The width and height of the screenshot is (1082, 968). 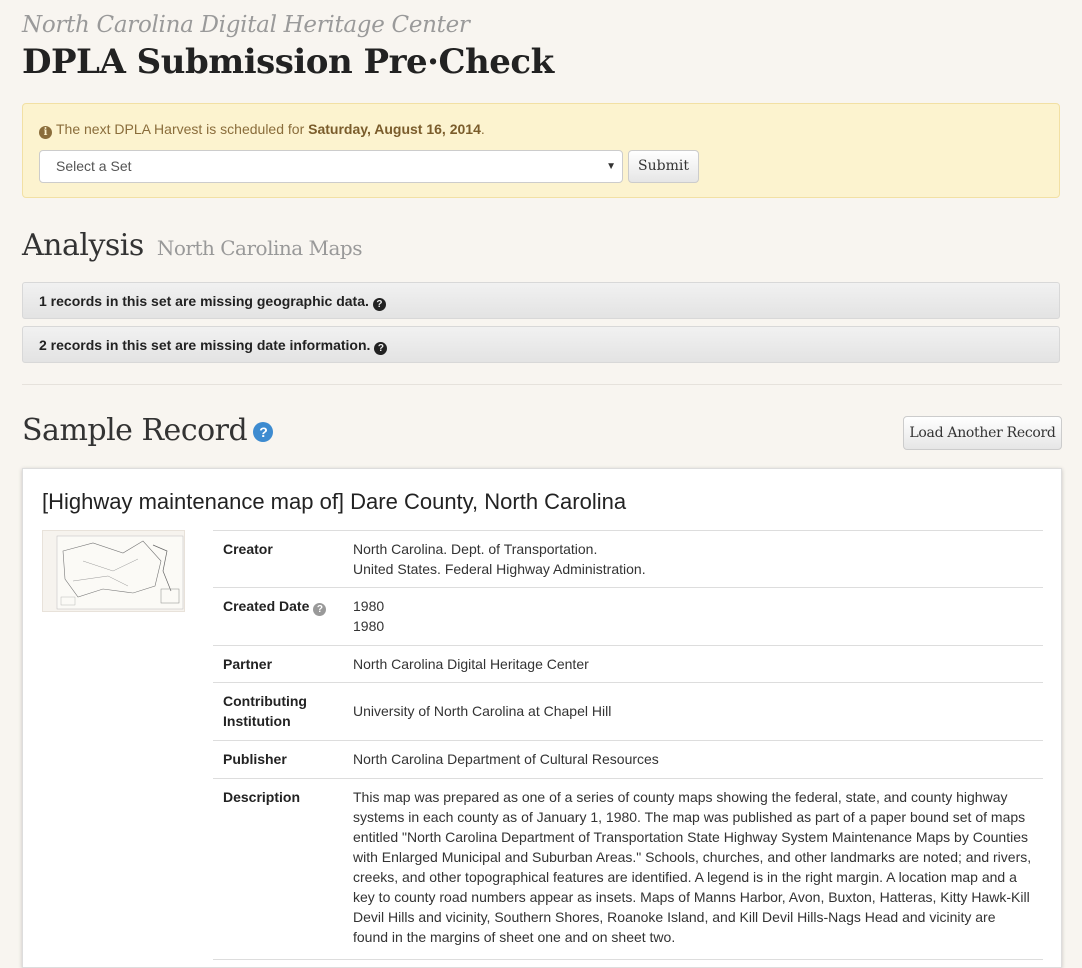 What do you see at coordinates (94, 166) in the screenshot?
I see `set-select-value: Select a Set` at bounding box center [94, 166].